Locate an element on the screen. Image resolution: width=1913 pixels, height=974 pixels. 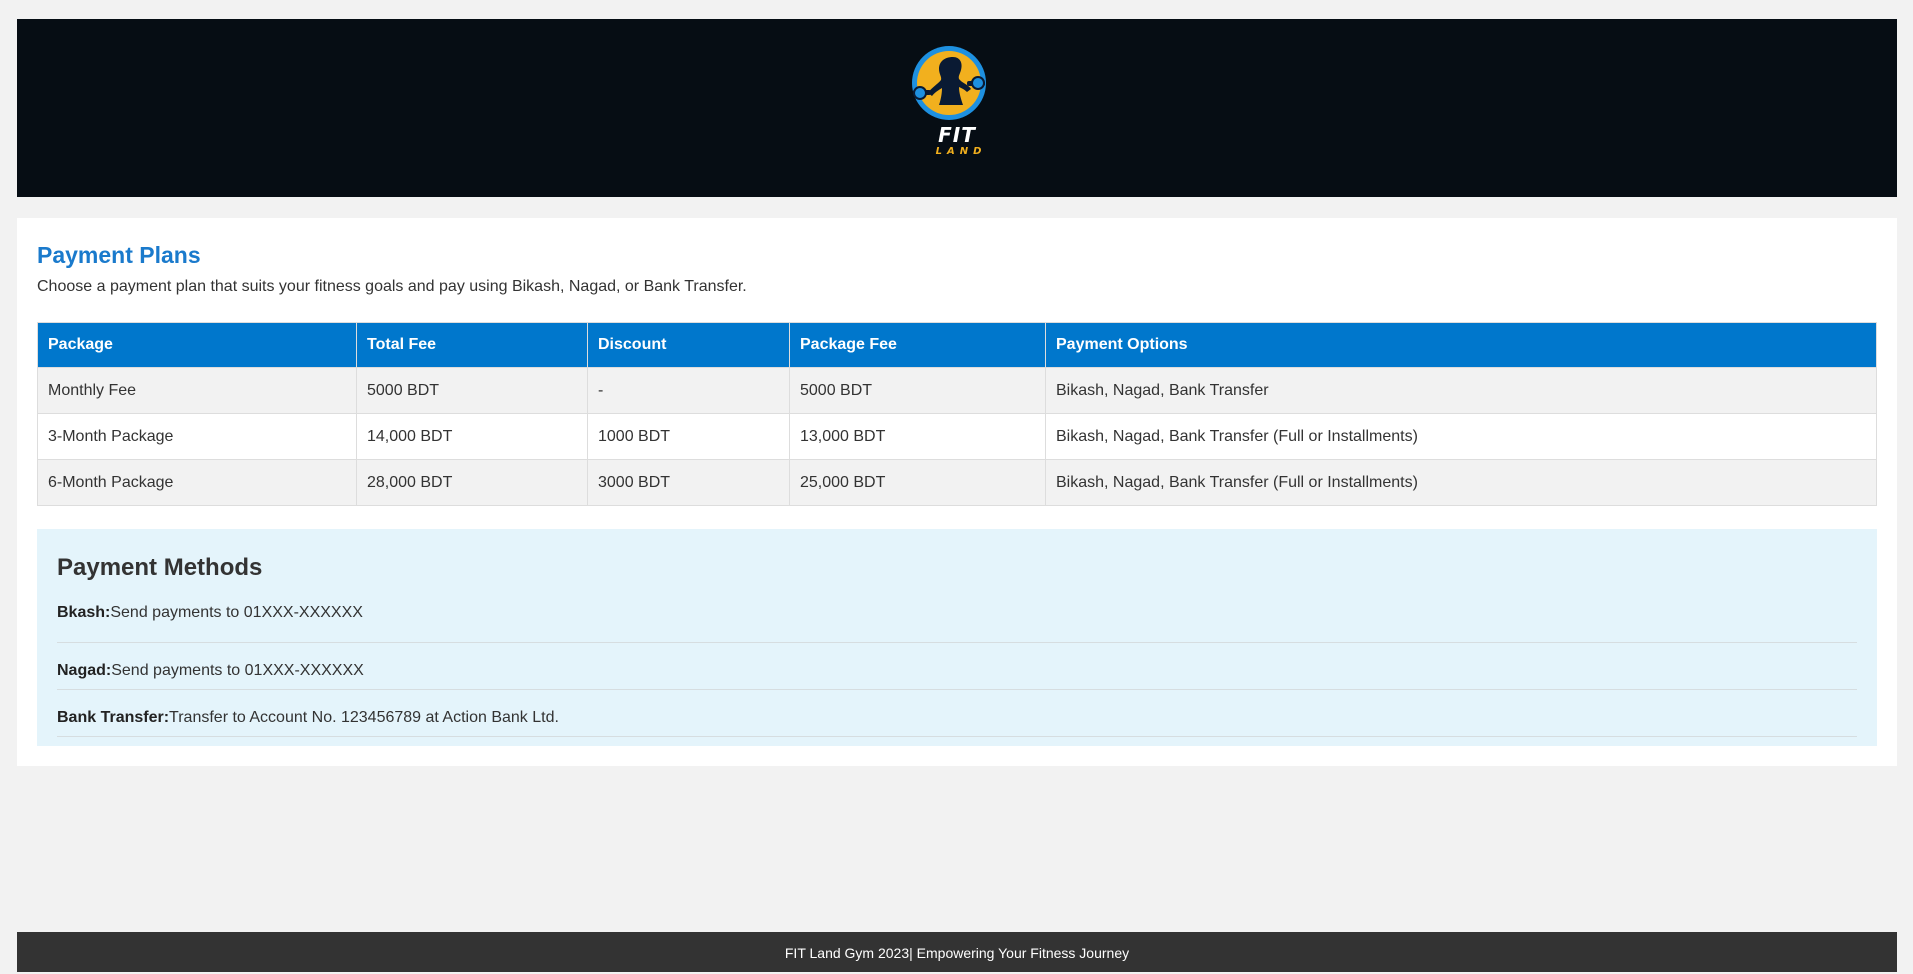
cell-payment-options: Bikash, Nagad, Bank Transfer is located at coordinates (1461, 390).